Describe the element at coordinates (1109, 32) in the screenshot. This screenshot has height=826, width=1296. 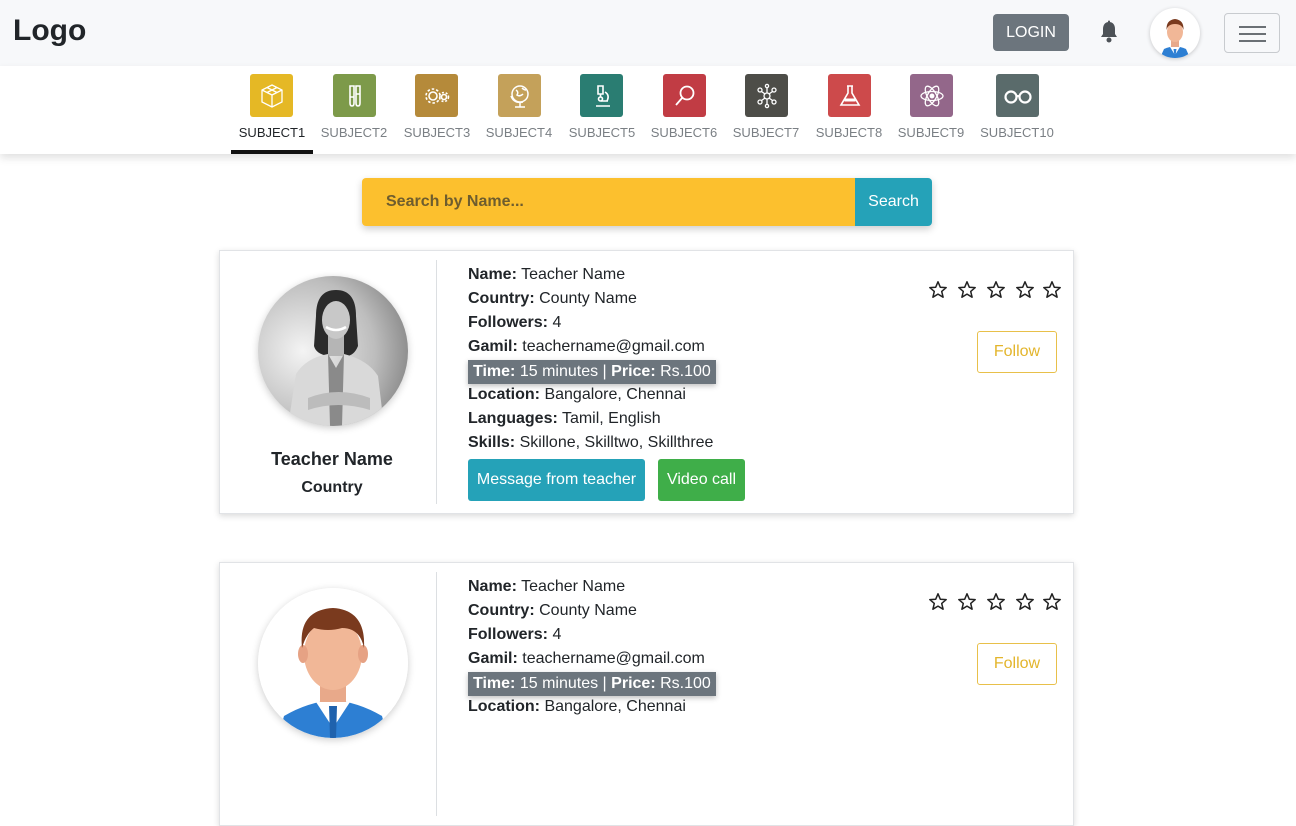
I see `bell-icon` at that location.